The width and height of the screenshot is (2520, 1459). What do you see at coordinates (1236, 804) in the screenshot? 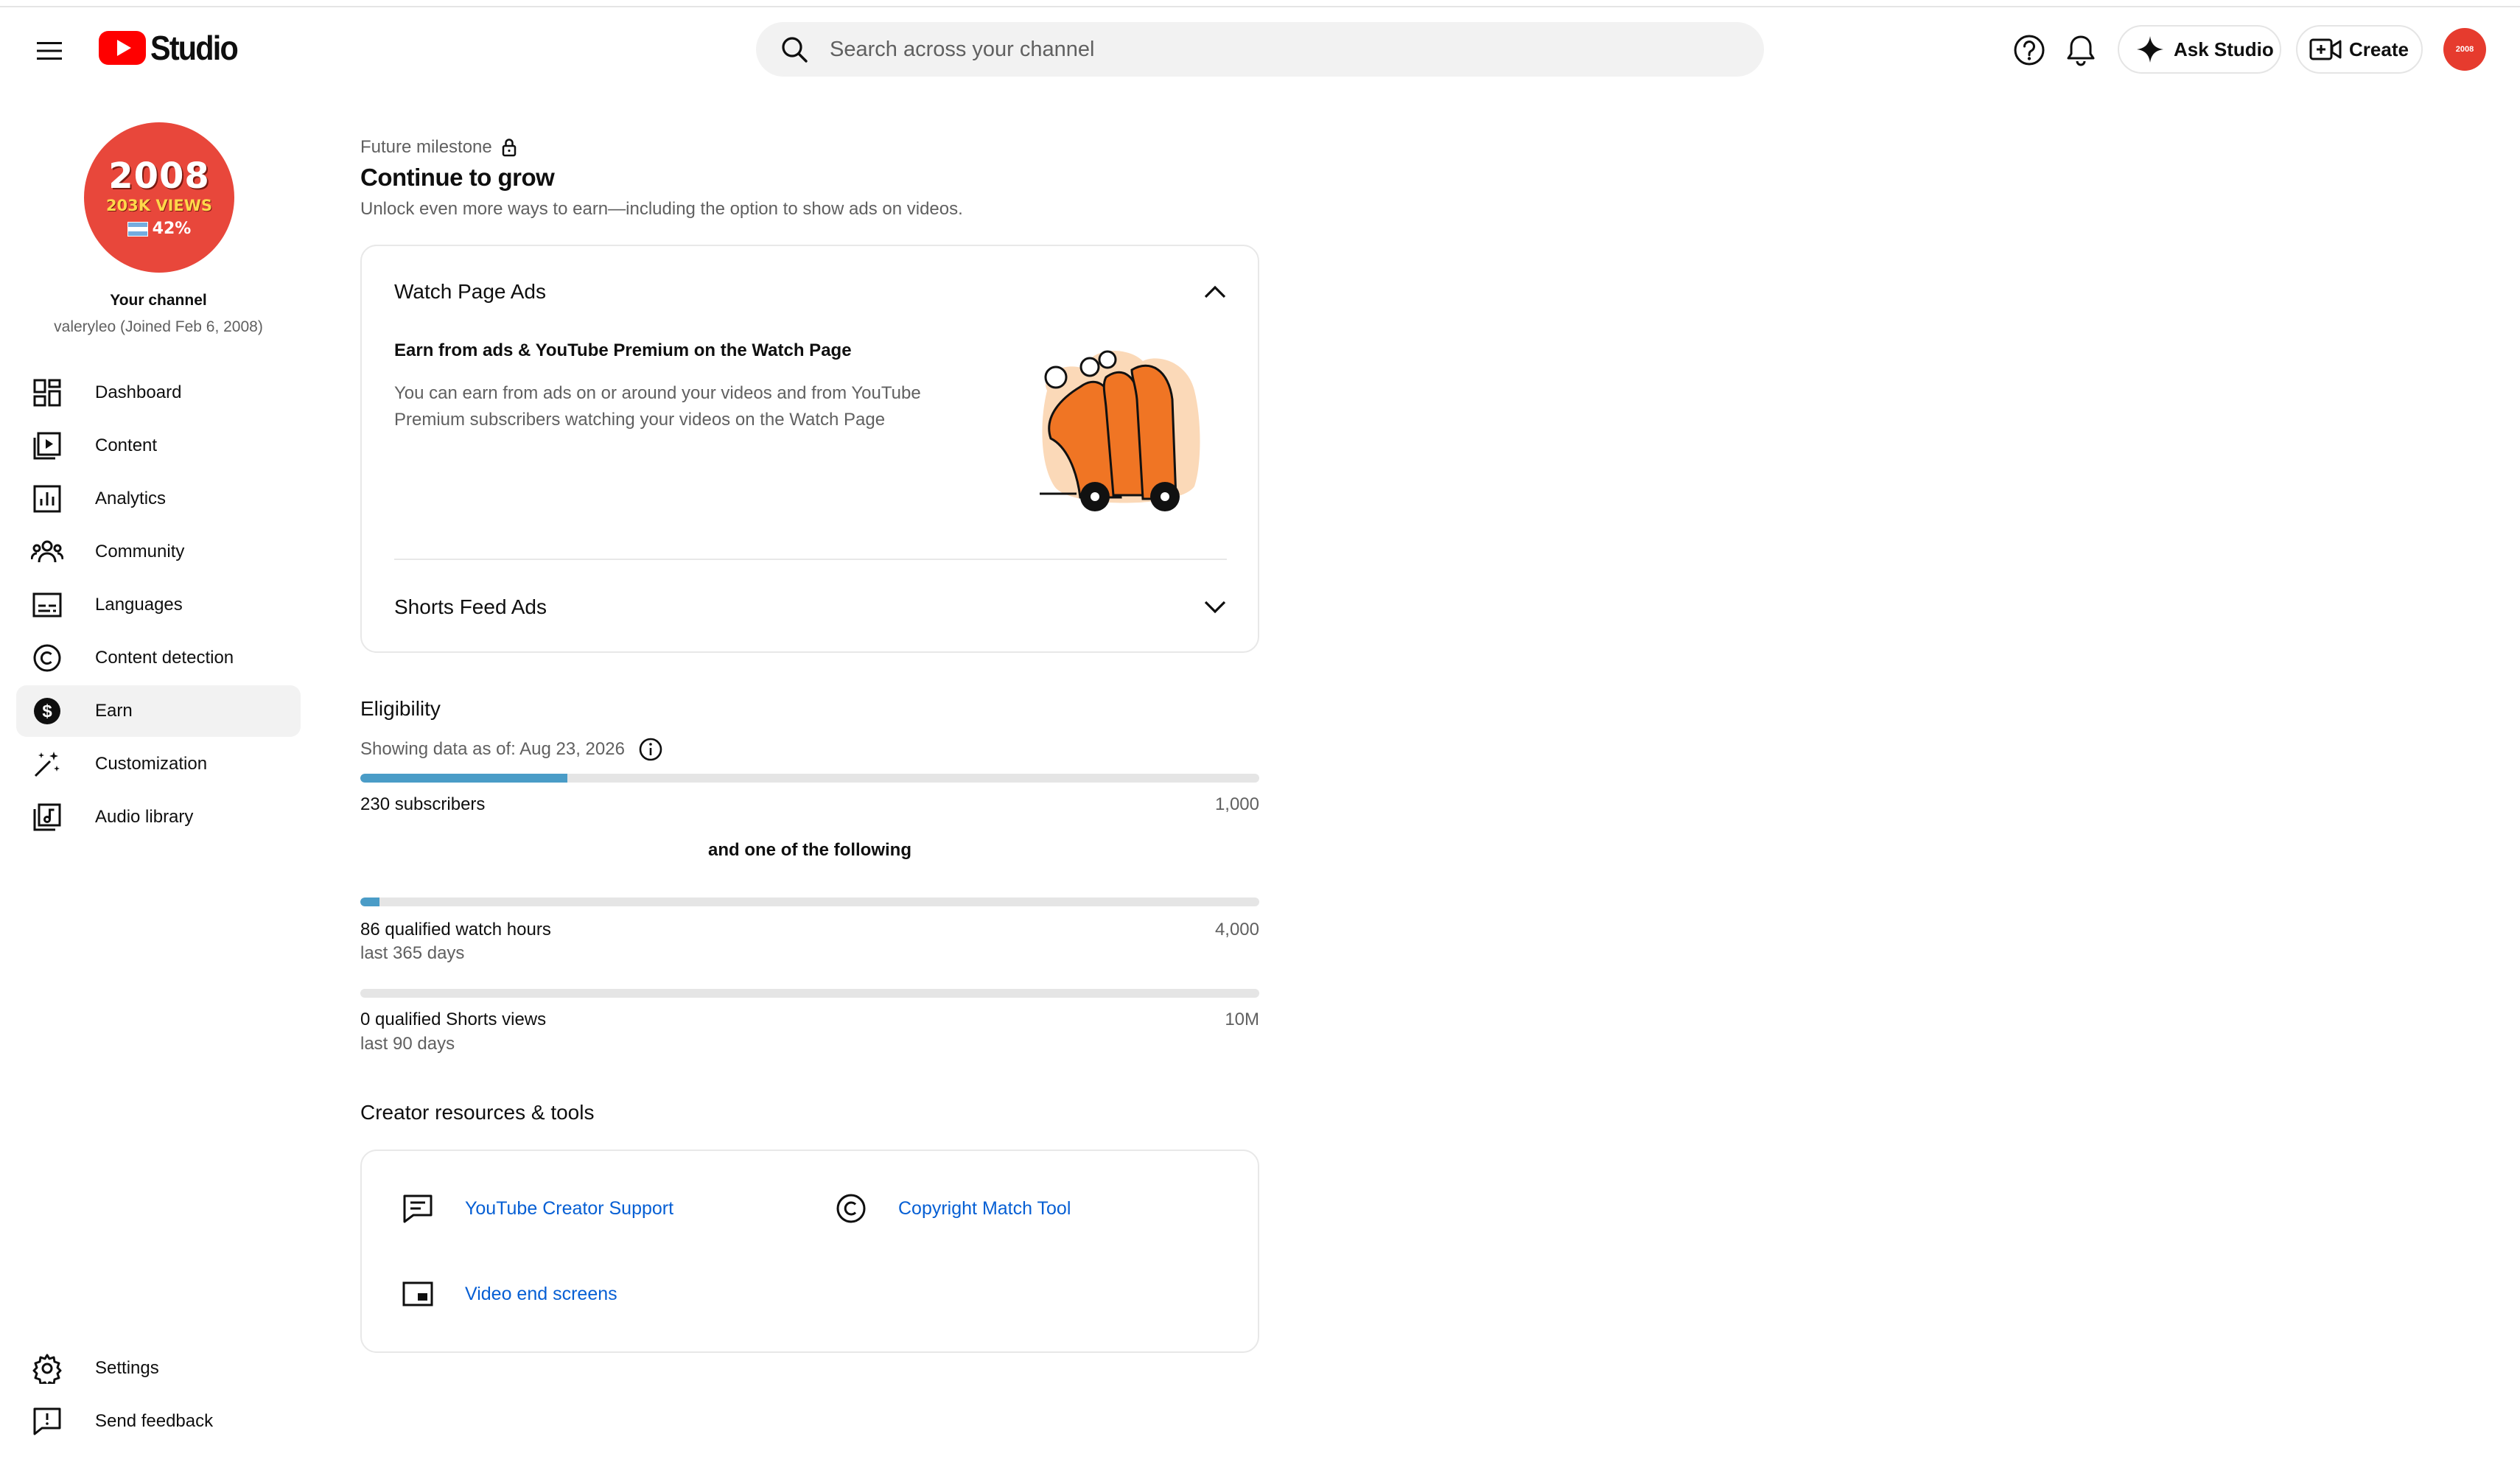
I see `subscribers-goal: 1,000` at bounding box center [1236, 804].